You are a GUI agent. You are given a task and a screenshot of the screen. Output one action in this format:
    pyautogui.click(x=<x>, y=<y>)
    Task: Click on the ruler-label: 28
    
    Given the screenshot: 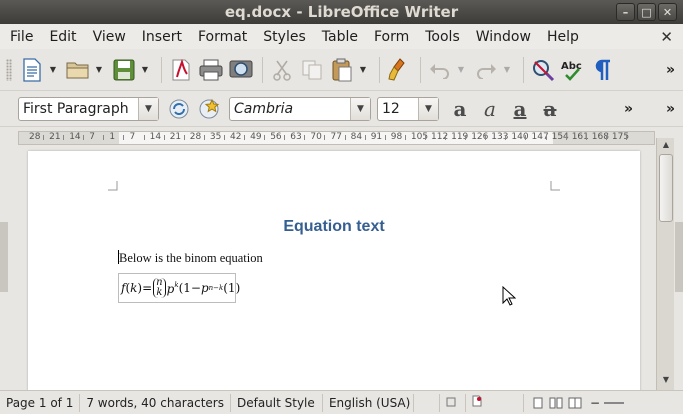 What is the action you would take?
    pyautogui.click(x=35, y=137)
    